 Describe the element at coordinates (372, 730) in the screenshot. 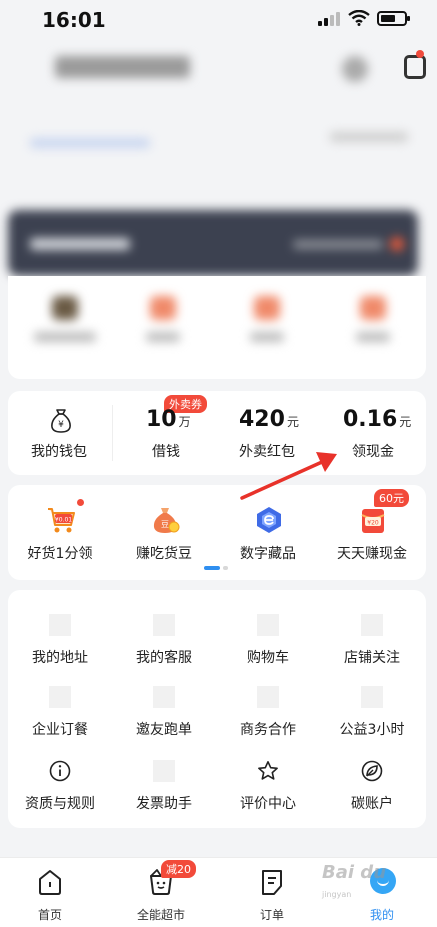

I see `service-label: 公益3小时` at that location.